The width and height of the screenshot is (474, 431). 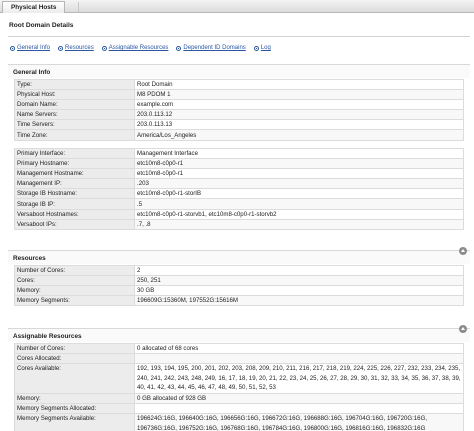 I want to click on table-row: Versaboot IPs: .7, .8, so click(x=239, y=224).